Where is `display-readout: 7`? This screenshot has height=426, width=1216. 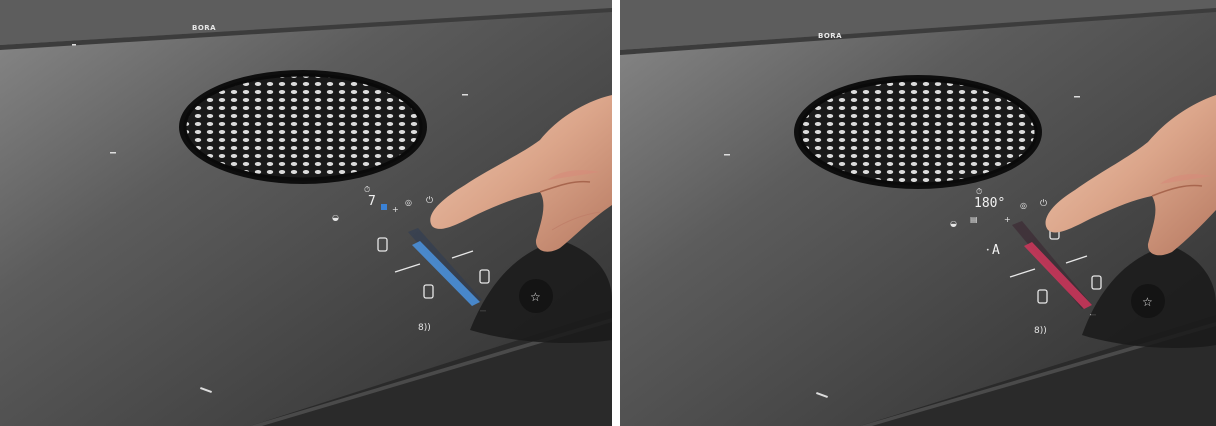 display-readout: 7 is located at coordinates (372, 201).